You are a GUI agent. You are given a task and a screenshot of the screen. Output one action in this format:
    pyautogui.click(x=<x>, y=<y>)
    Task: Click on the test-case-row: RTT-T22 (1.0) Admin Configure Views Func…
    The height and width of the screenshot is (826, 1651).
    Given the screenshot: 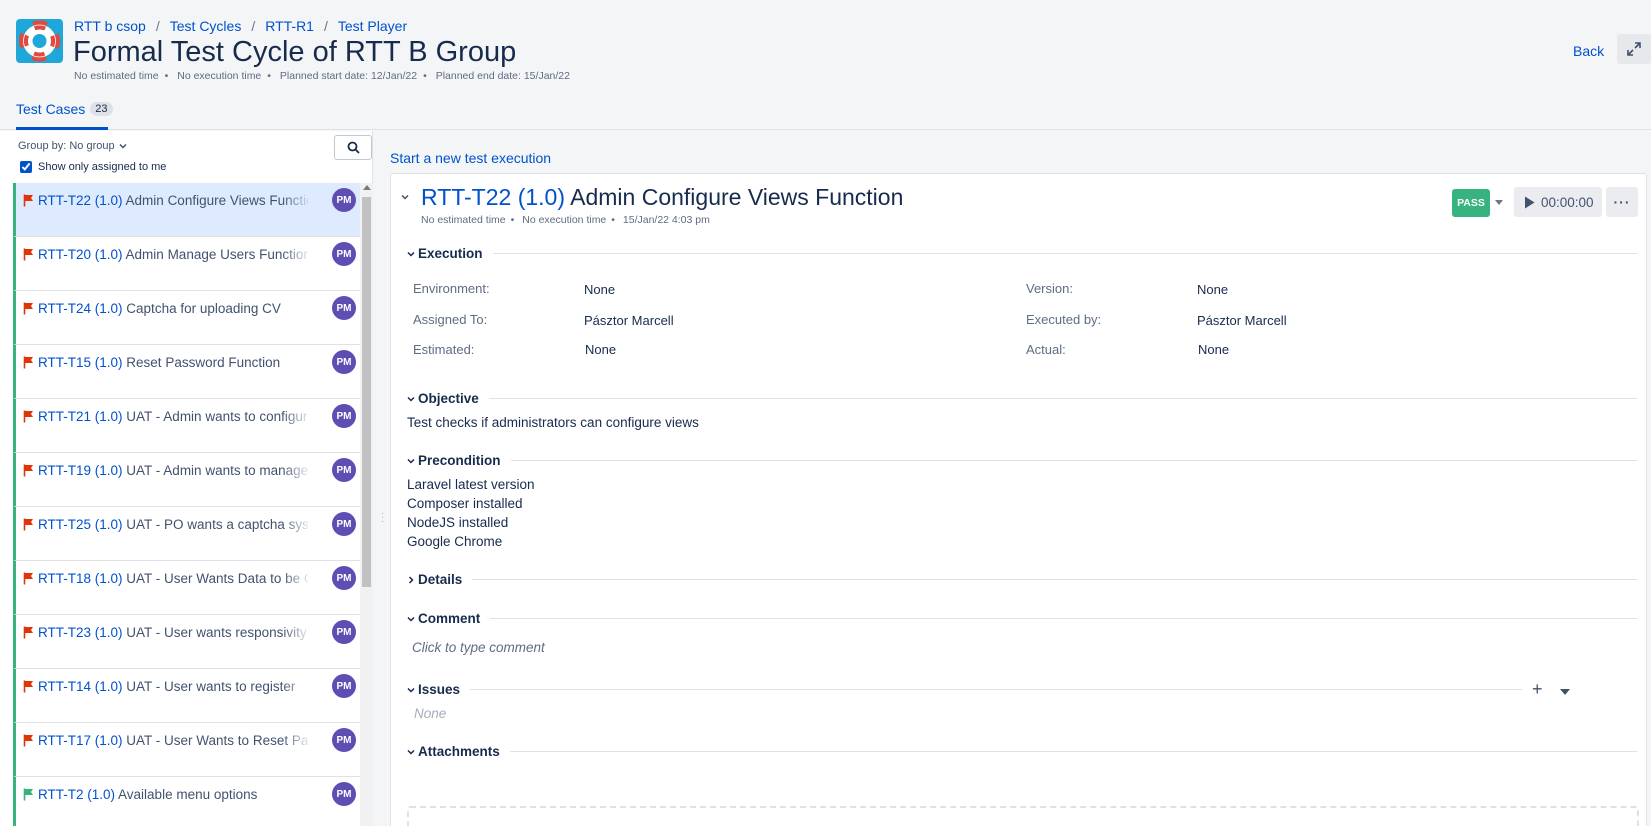 What is the action you would take?
    pyautogui.click(x=186, y=210)
    